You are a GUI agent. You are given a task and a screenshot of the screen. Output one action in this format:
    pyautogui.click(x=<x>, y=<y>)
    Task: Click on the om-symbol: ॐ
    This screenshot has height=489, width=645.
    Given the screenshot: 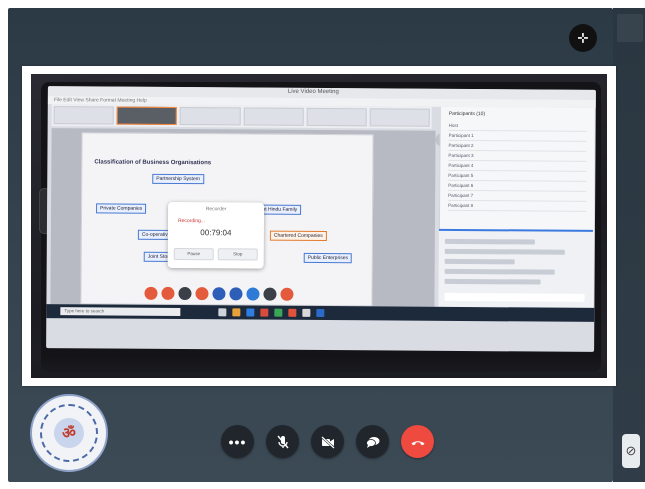 What is the action you would take?
    pyautogui.click(x=69, y=433)
    